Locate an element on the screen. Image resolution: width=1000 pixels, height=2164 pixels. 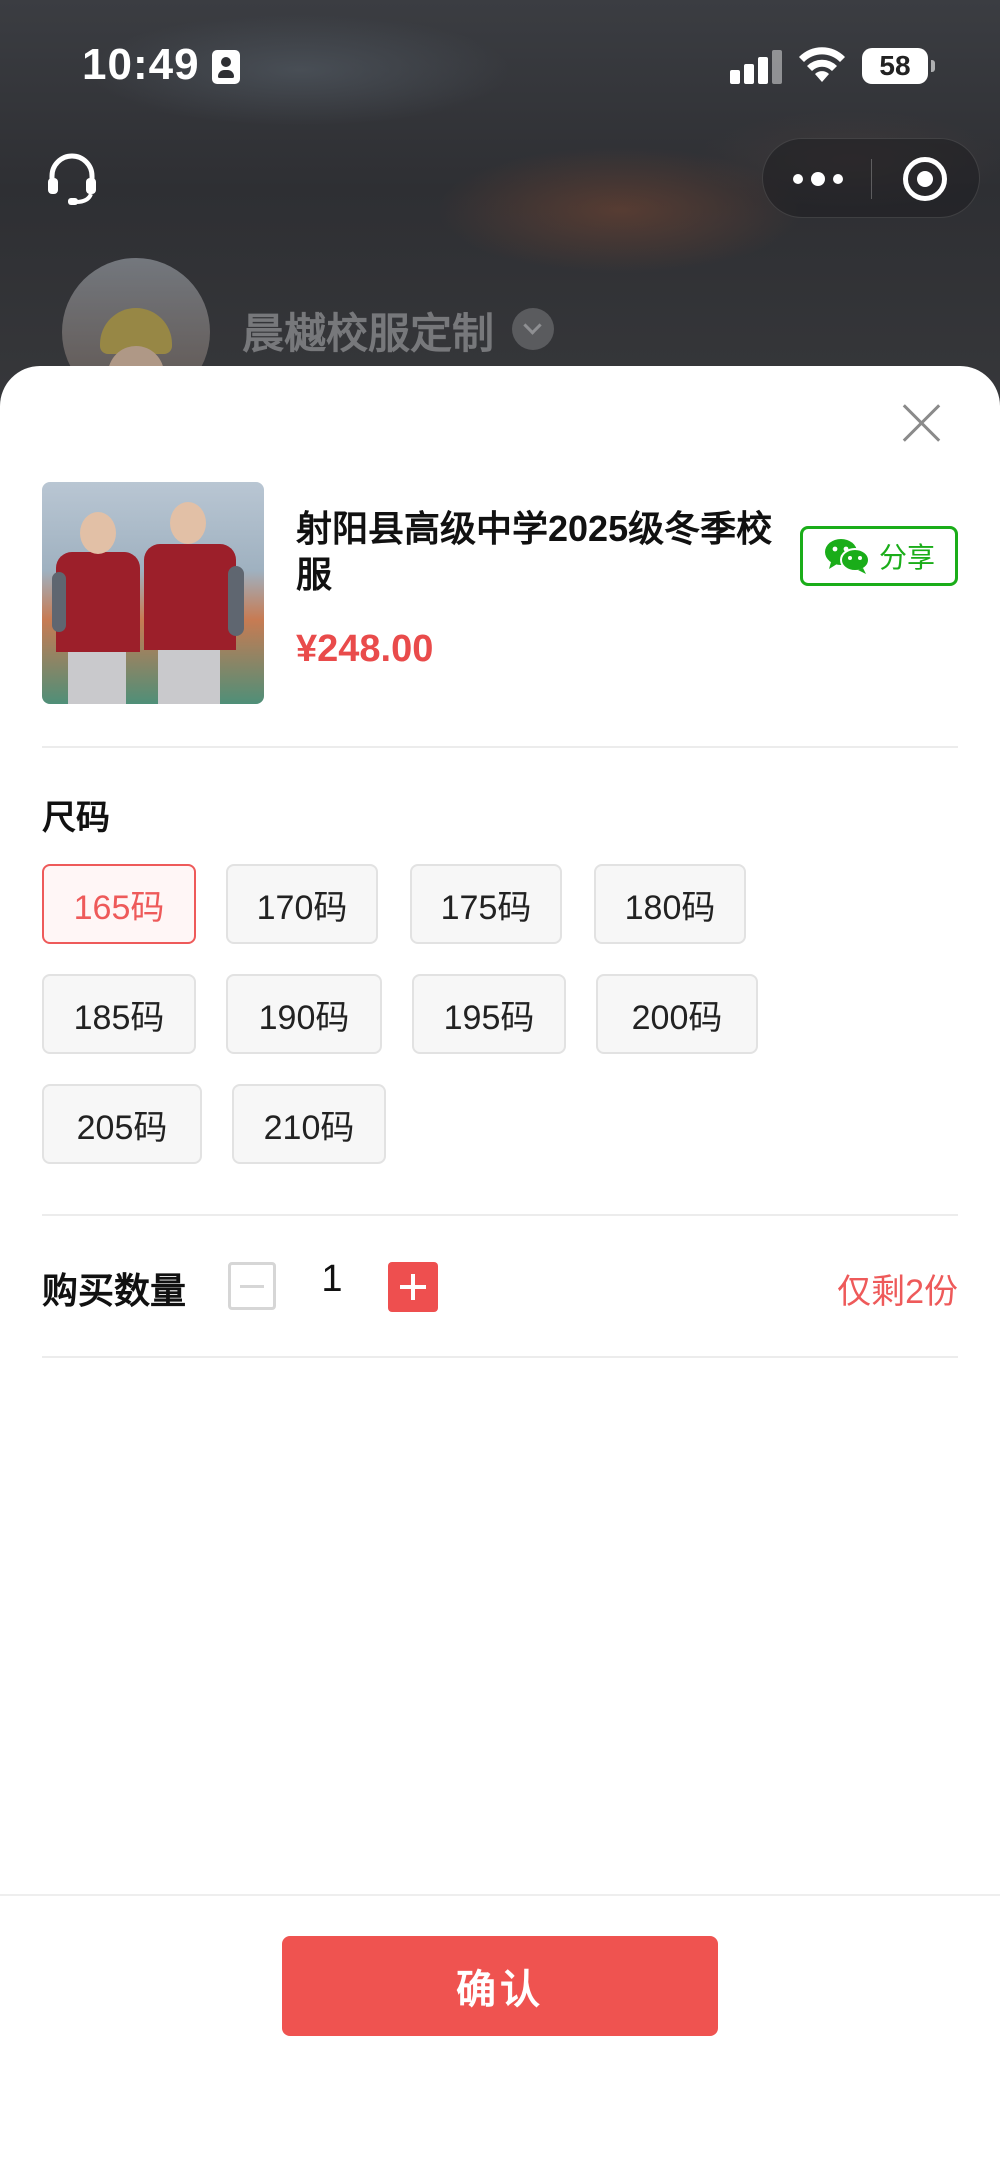
headset-icon is located at coordinates (72, 178).